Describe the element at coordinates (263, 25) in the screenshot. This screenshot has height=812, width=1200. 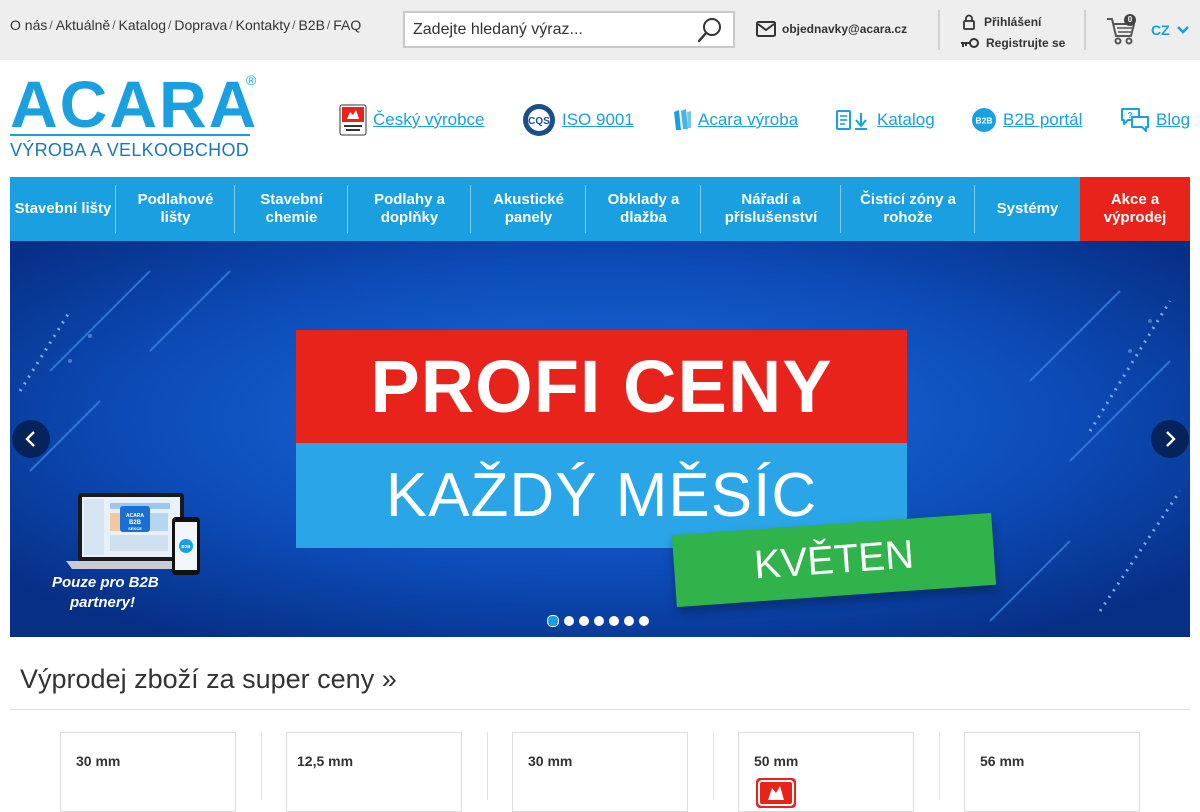
I see `top-link-contacts: Kontakty` at that location.